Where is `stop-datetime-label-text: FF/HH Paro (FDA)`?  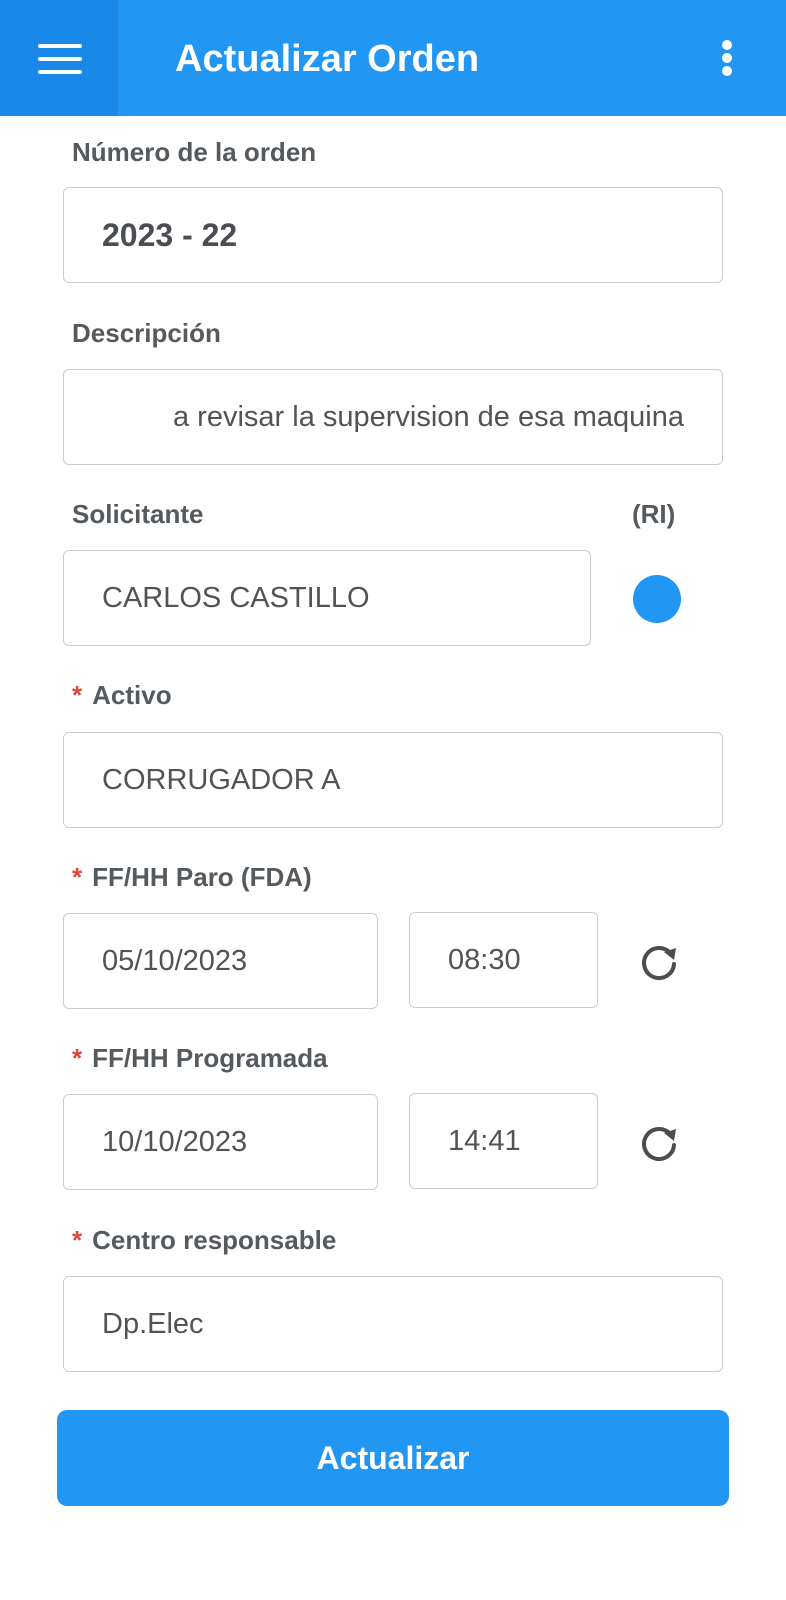
stop-datetime-label-text: FF/HH Paro (FDA) is located at coordinates (202, 877).